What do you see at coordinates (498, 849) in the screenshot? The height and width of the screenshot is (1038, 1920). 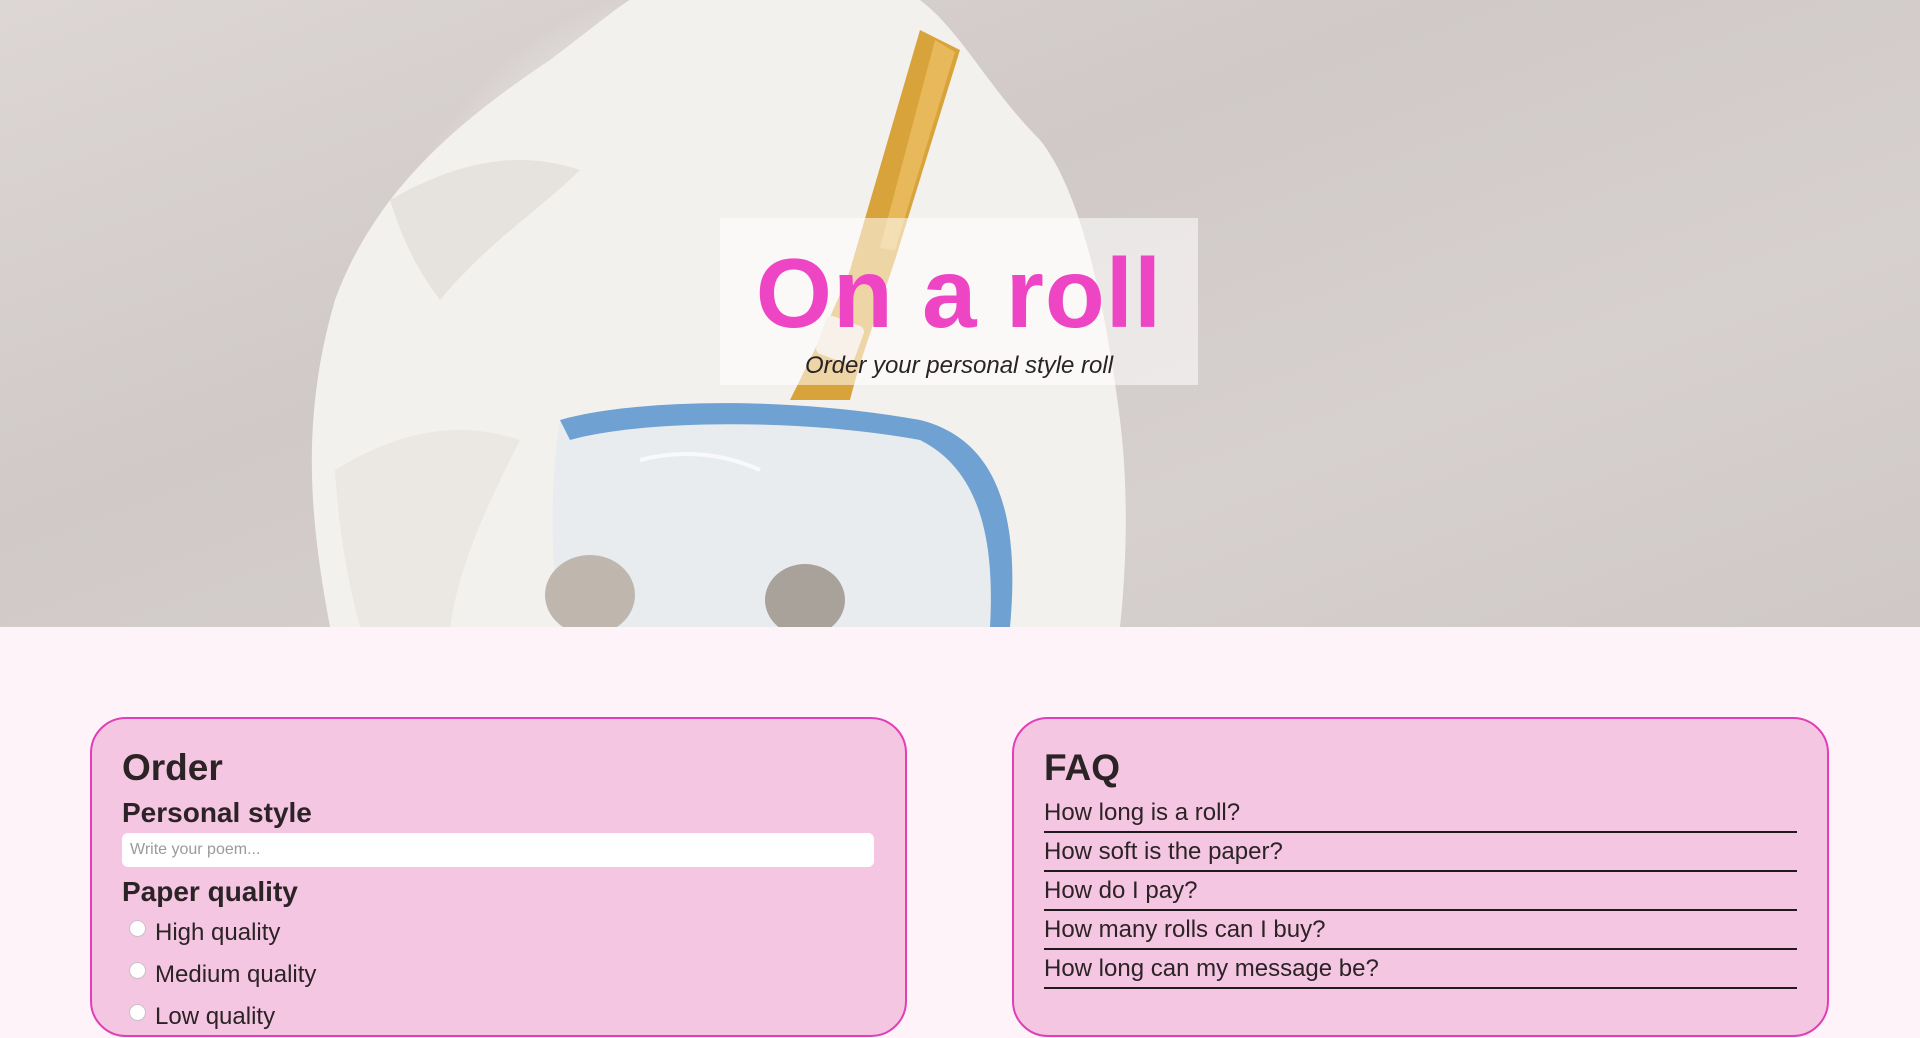 I see `poem-input` at bounding box center [498, 849].